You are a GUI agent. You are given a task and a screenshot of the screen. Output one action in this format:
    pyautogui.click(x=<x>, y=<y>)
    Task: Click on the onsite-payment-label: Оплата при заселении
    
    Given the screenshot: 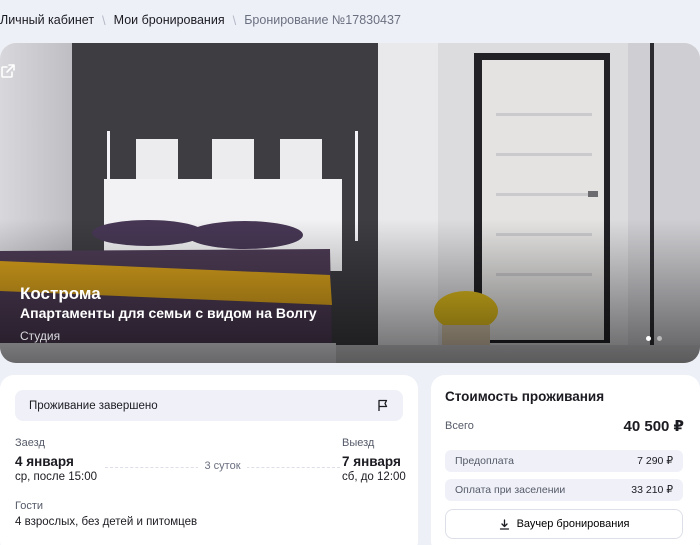 What is the action you would take?
    pyautogui.click(x=510, y=490)
    